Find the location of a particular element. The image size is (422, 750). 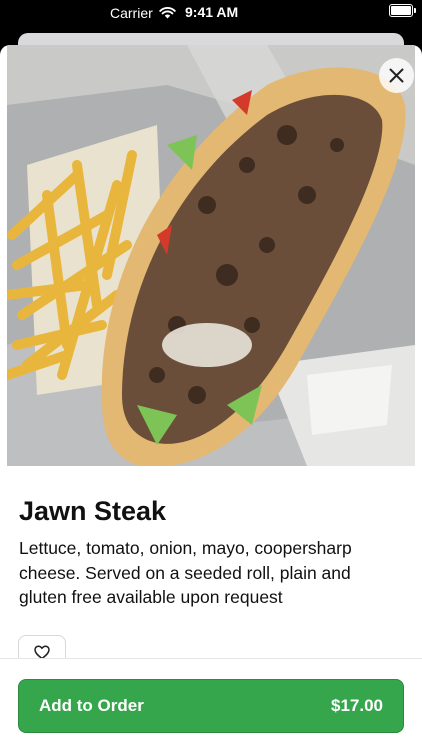

add-to-order-button: Add to Order $17.00 is located at coordinates (211, 706).